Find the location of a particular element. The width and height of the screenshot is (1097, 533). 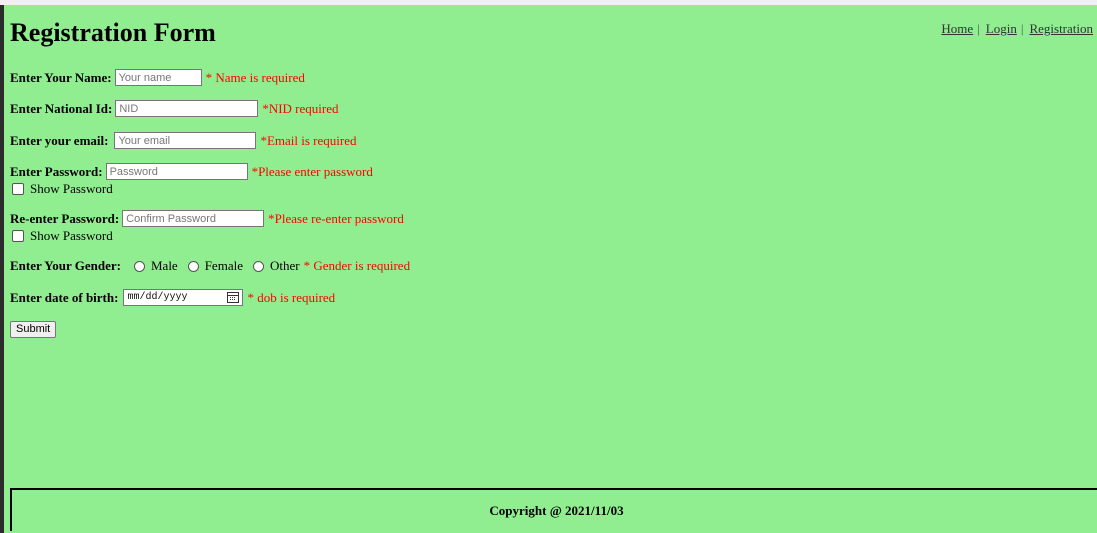

gender-label: Enter Your Gender: is located at coordinates (65, 265).